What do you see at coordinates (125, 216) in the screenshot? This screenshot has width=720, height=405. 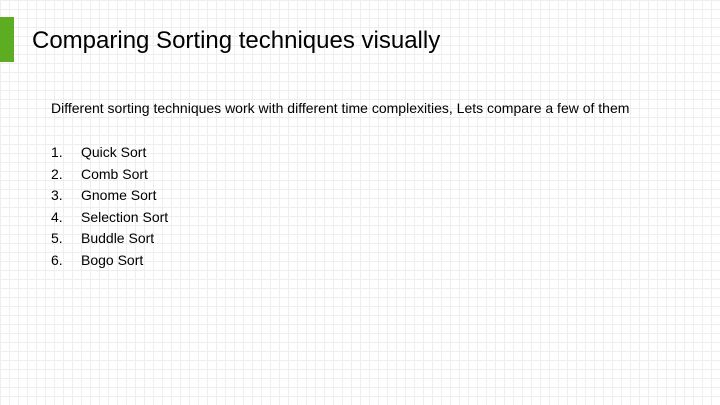 I see `list-item-label: Selection Sort` at bounding box center [125, 216].